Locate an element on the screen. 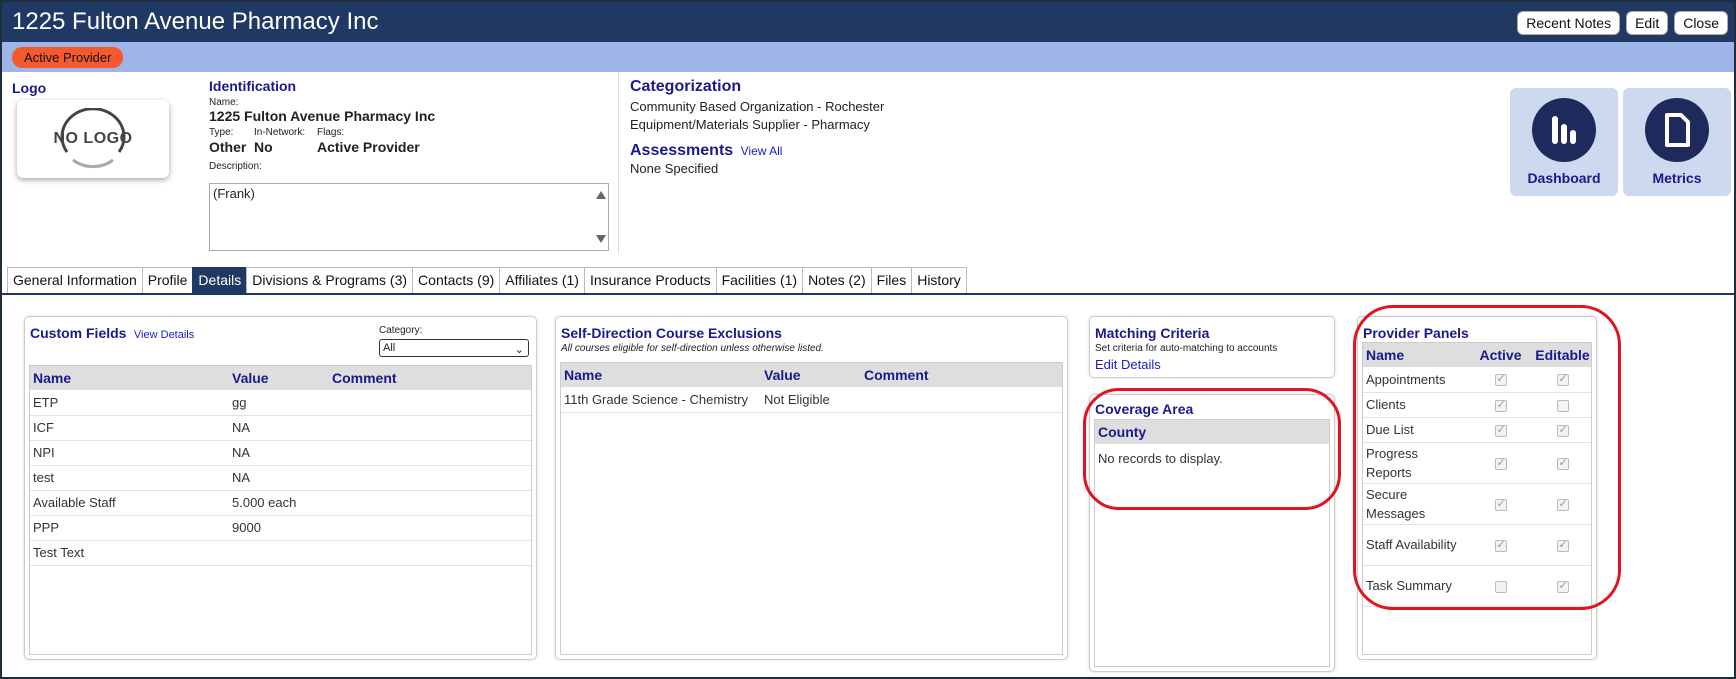 The height and width of the screenshot is (679, 1736). flags-label: Flags: is located at coordinates (331, 132).